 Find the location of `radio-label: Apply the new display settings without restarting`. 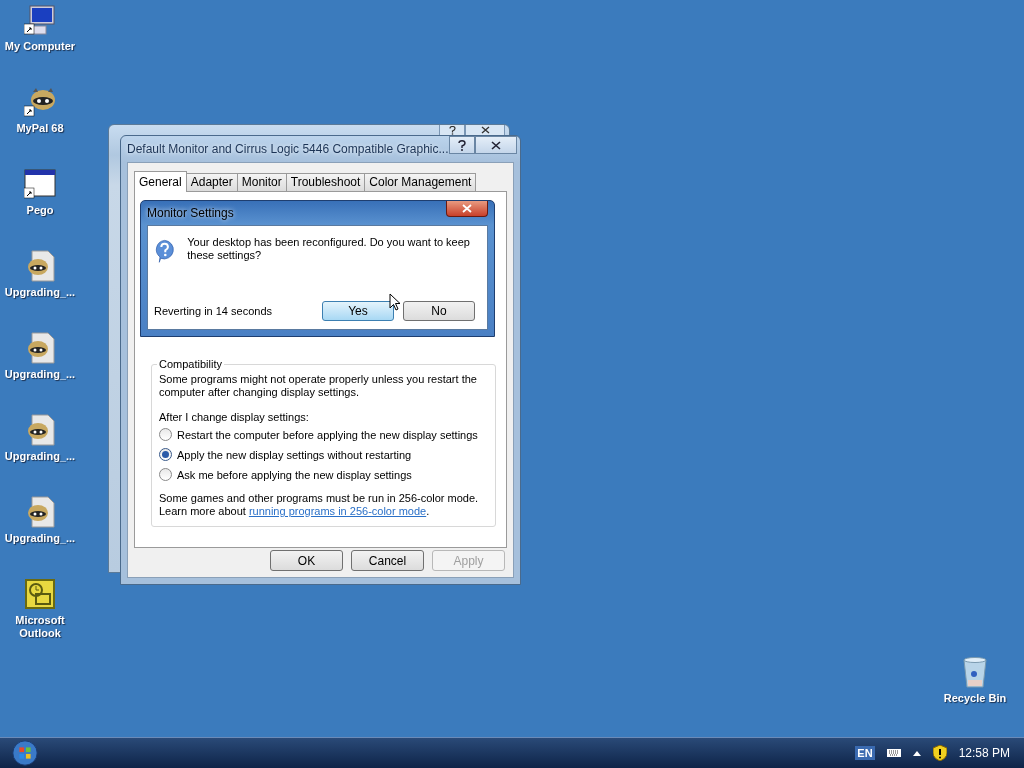

radio-label: Apply the new display settings without restarting is located at coordinates (294, 454).